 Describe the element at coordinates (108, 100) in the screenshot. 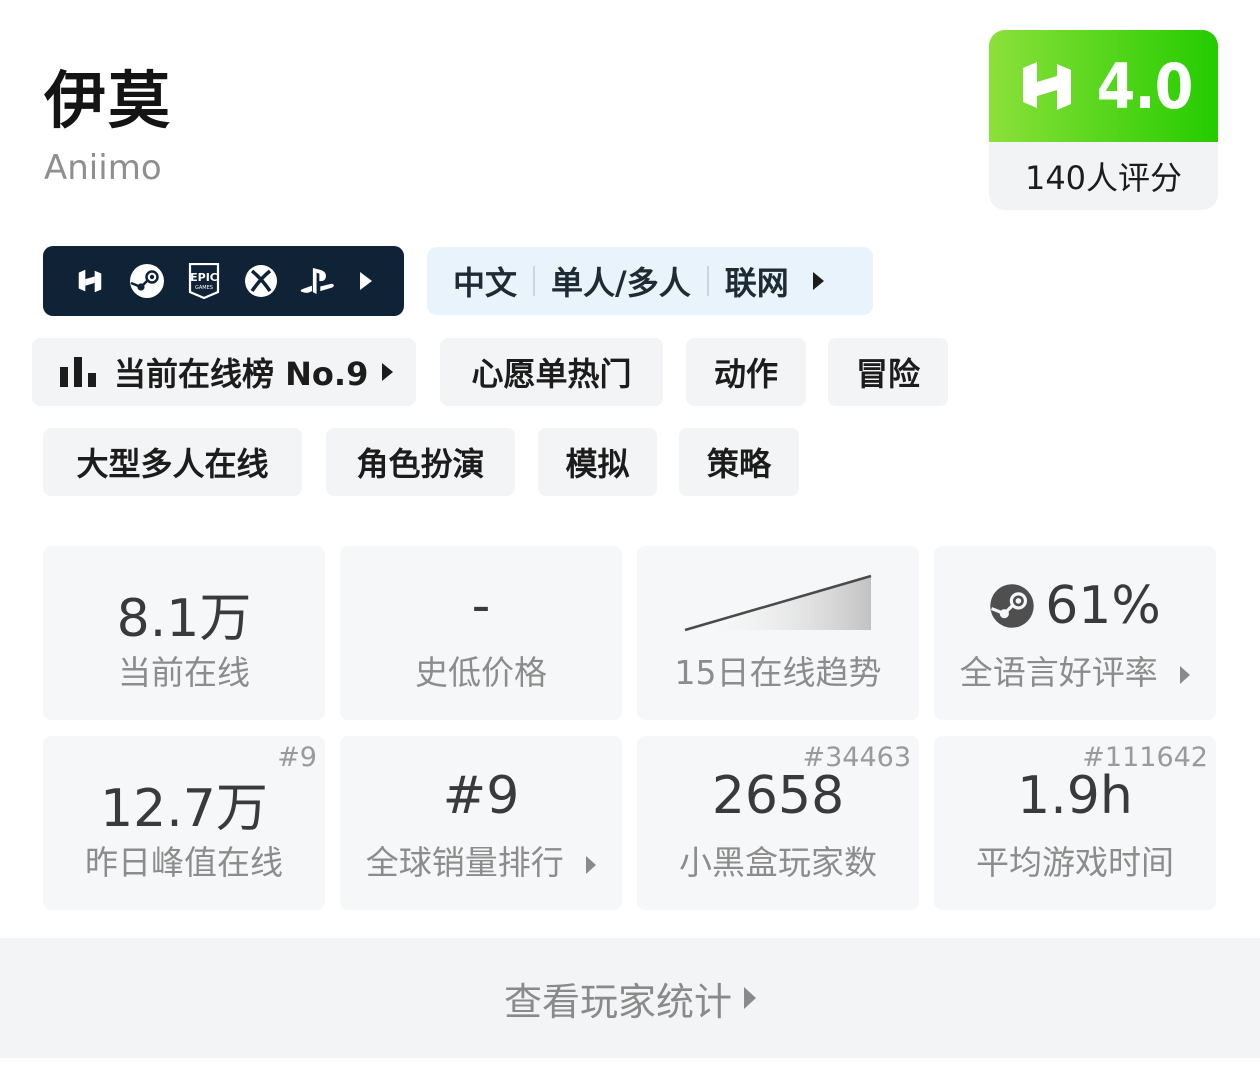

I see `game-title: 伊莫` at that location.